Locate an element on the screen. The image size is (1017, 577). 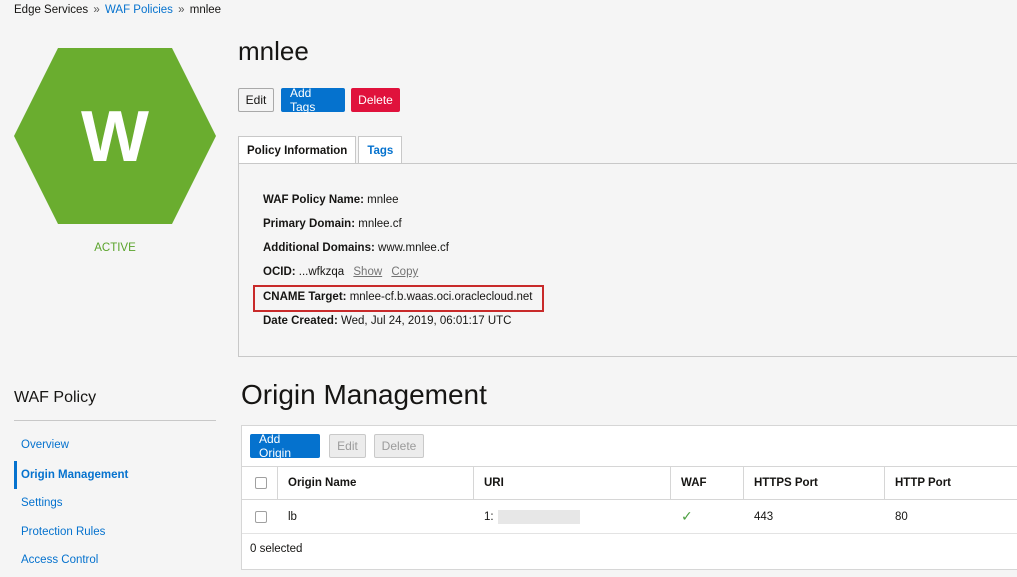
waf-cell: ✓ is located at coordinates (707, 516).